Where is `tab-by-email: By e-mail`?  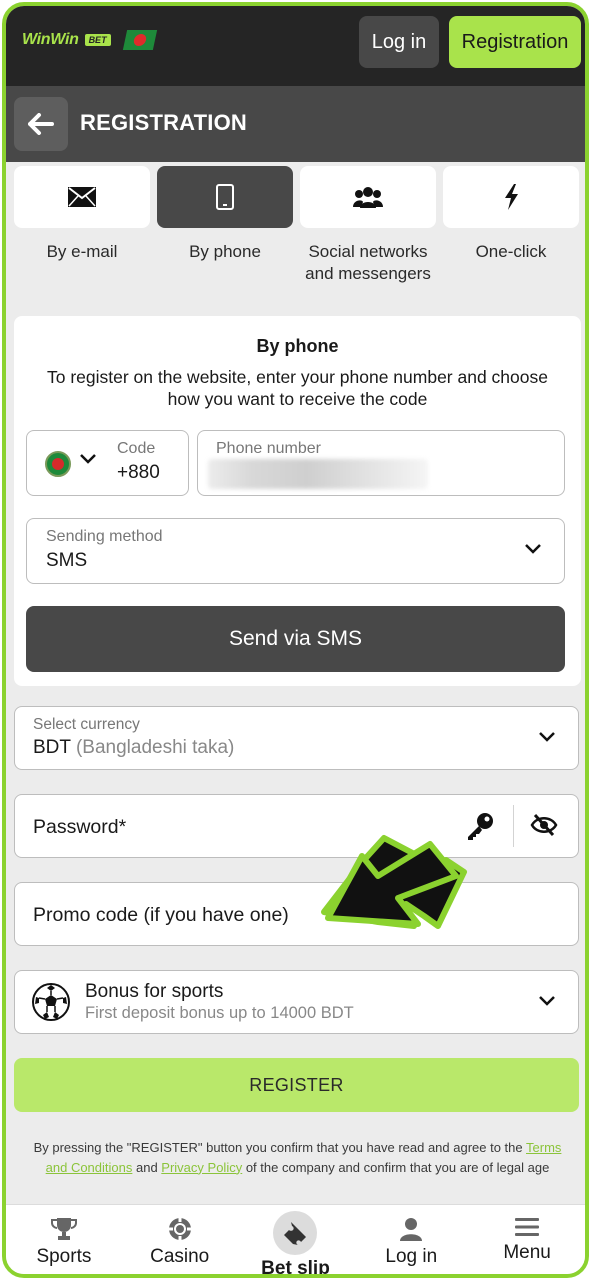
tab-by-email: By e-mail is located at coordinates (82, 225).